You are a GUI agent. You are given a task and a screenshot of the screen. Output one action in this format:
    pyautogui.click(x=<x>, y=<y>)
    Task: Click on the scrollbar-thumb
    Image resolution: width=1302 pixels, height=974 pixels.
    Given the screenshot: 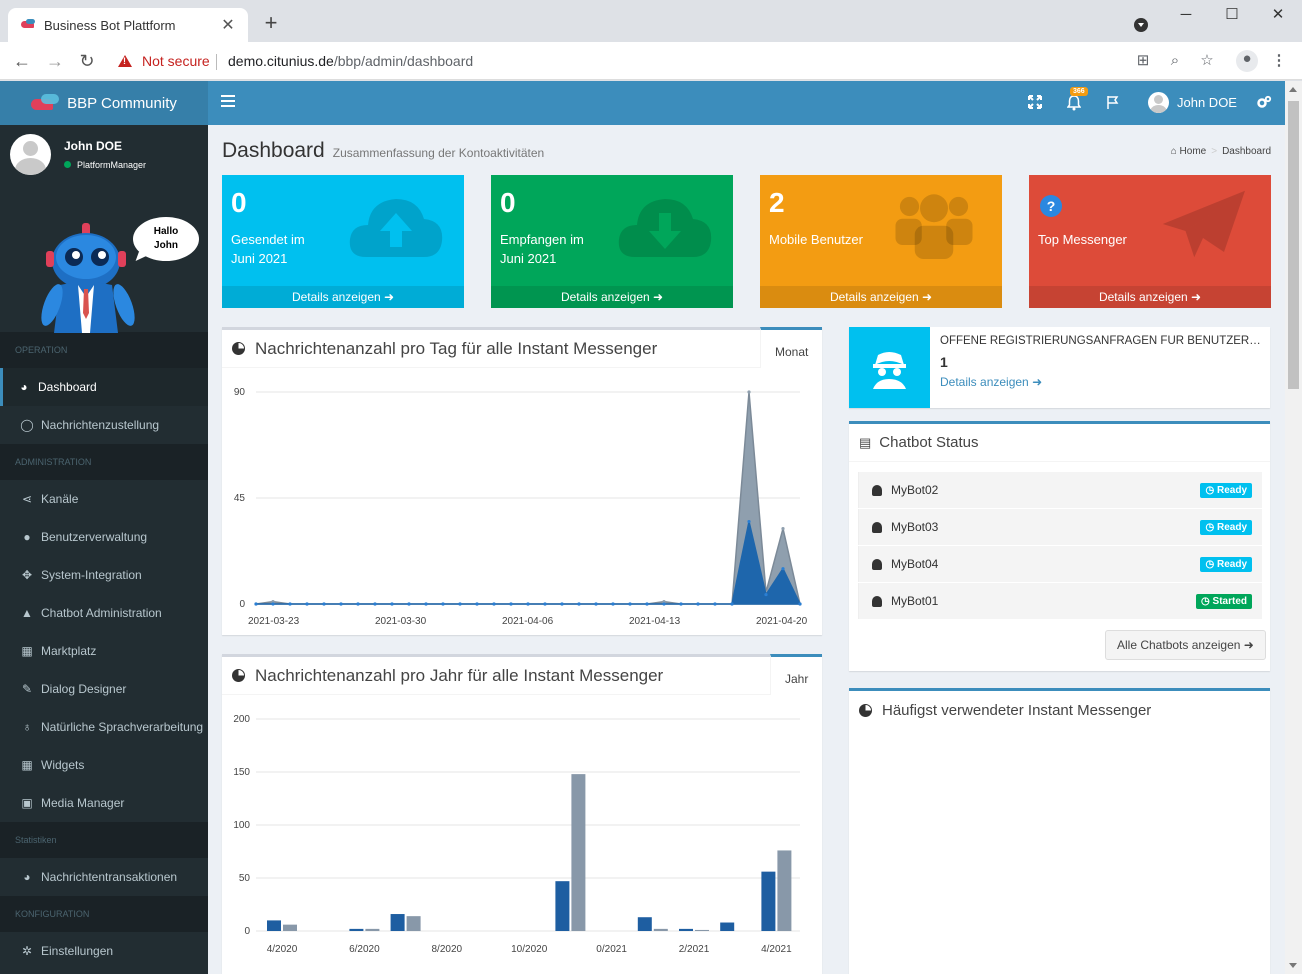 What is the action you would take?
    pyautogui.click(x=1293, y=245)
    